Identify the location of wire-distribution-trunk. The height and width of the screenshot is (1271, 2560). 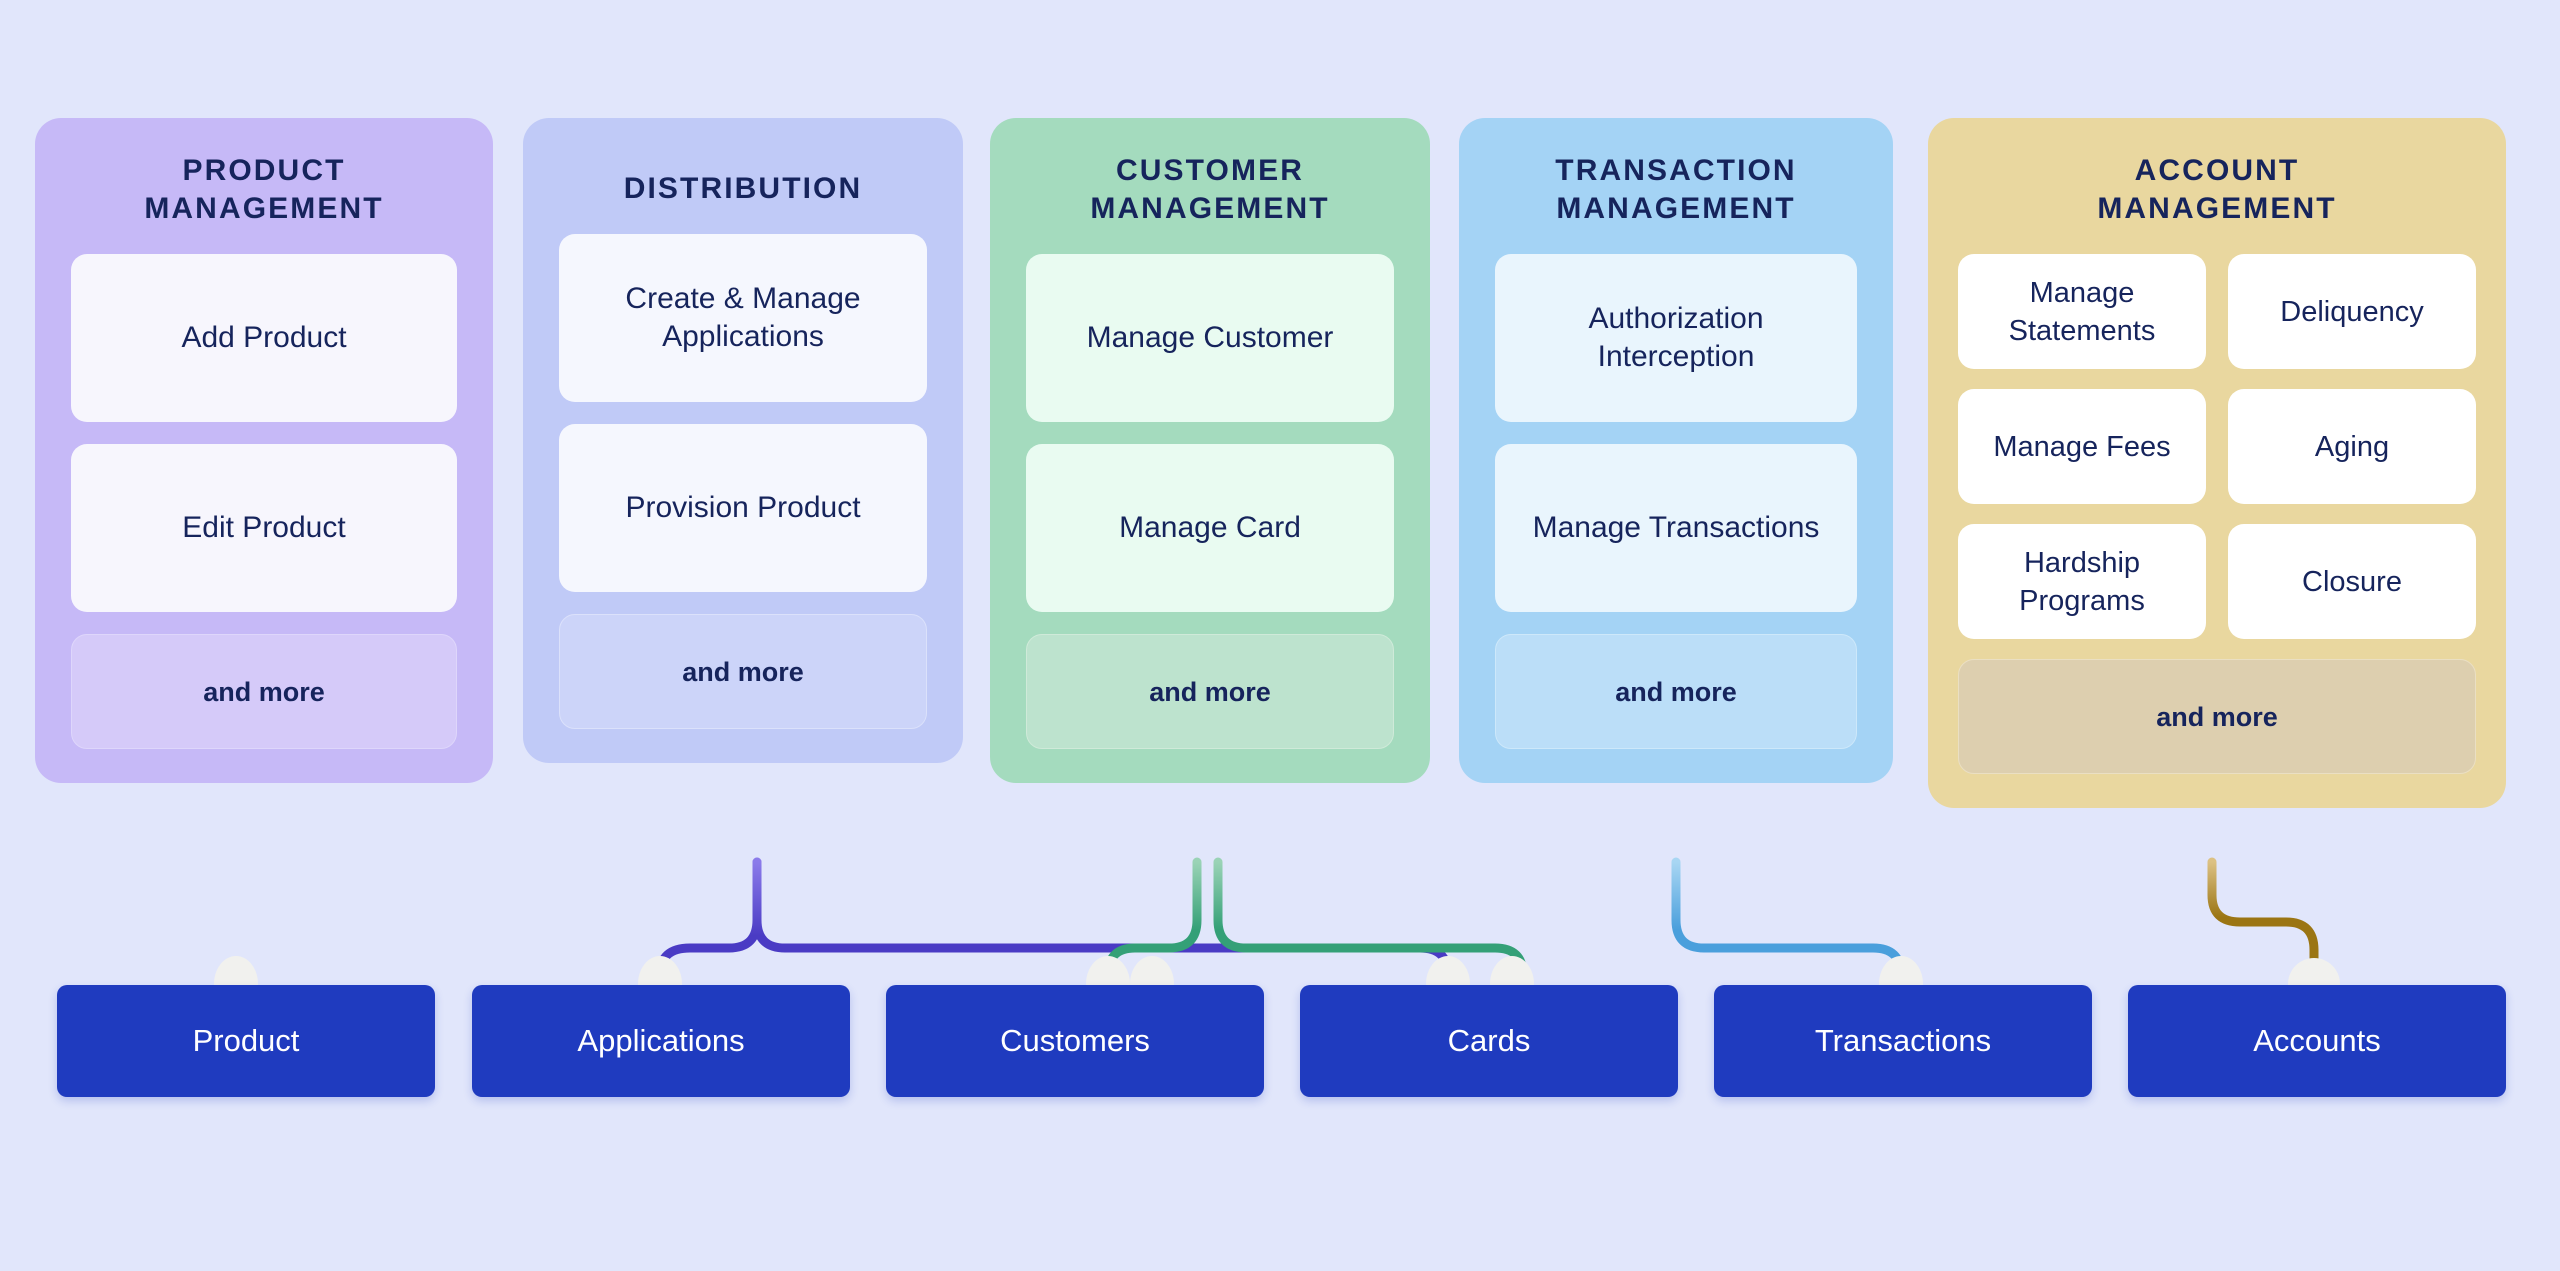
(708, 923).